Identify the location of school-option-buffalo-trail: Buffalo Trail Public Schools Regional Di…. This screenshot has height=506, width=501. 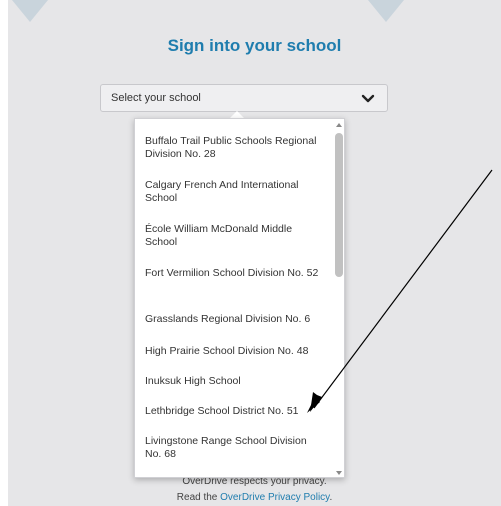
(235, 148).